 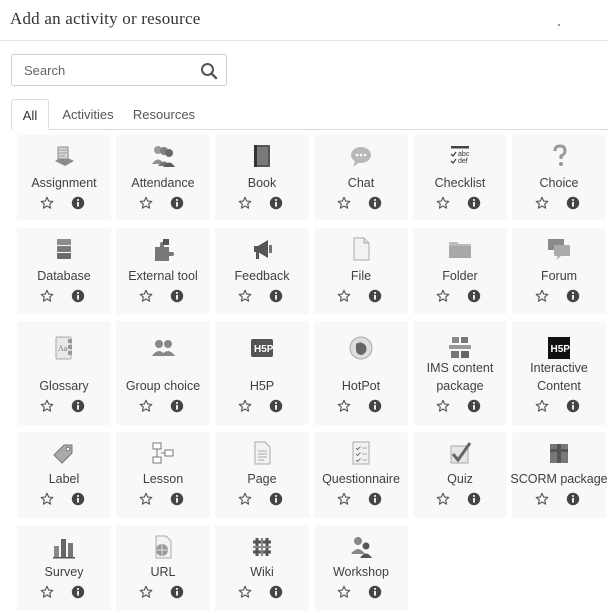 I want to click on activity-card-chat: Chat, so click(x=361, y=177).